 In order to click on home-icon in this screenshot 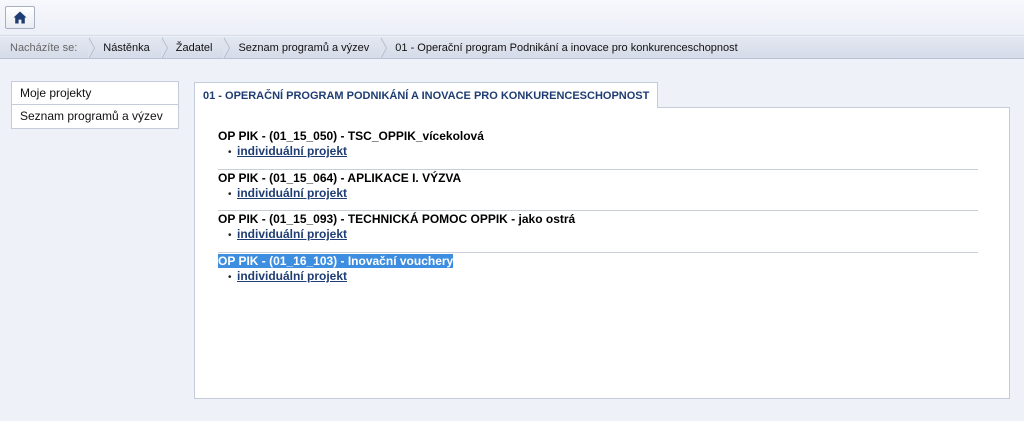, I will do `click(20, 17)`.